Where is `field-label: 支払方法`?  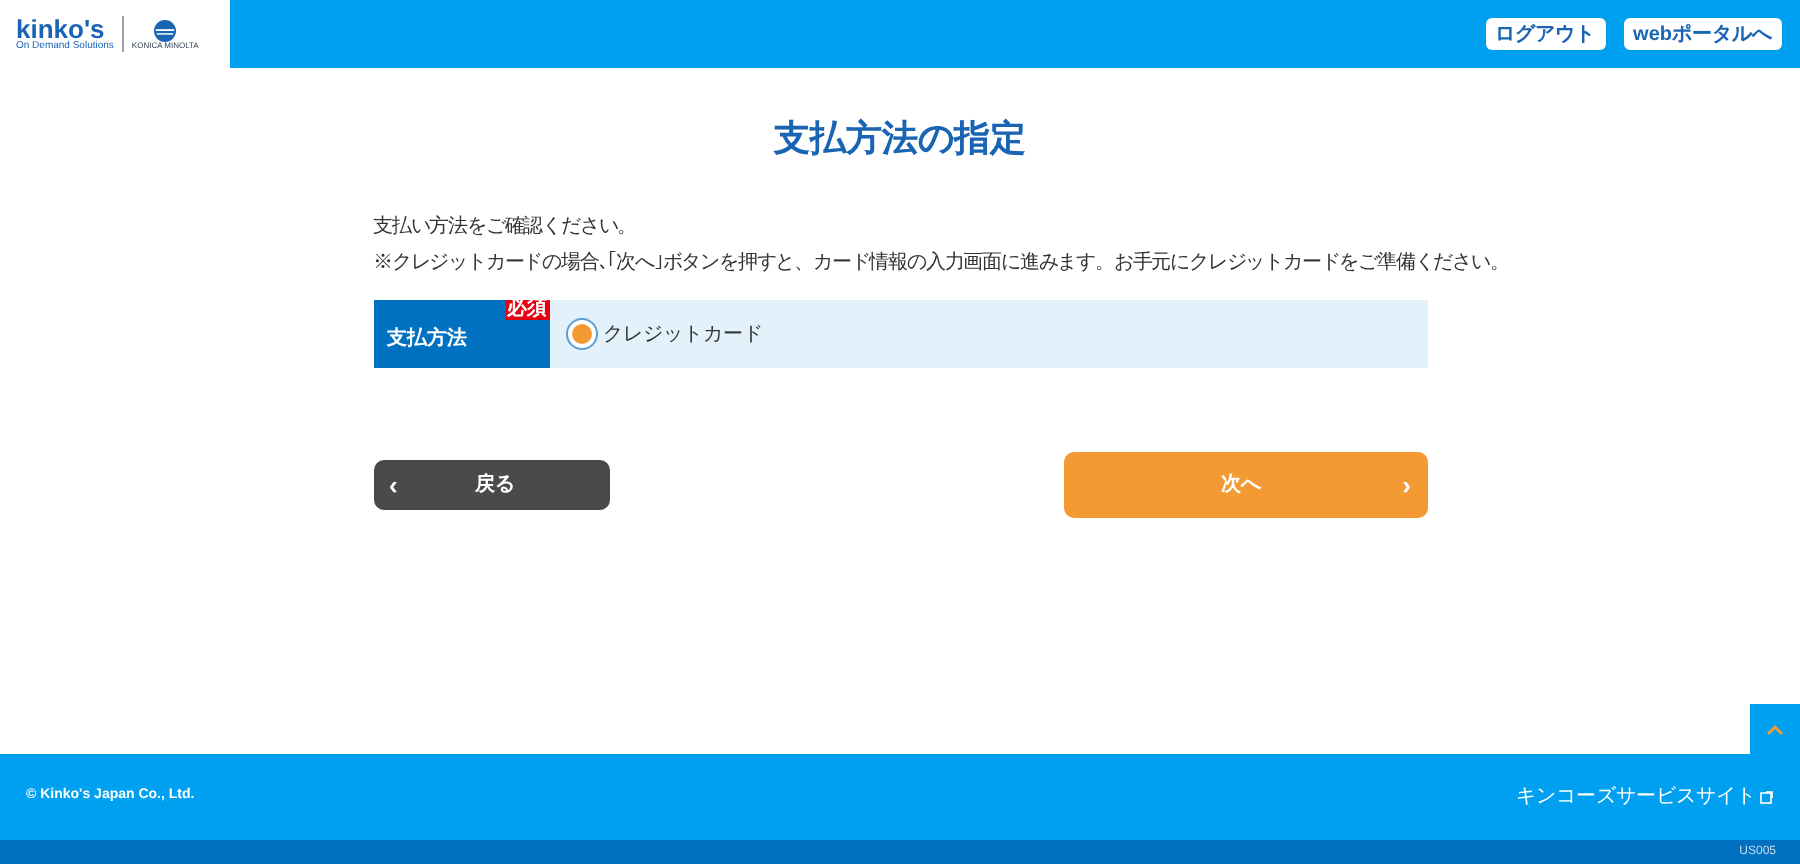
field-label: 支払方法 is located at coordinates (427, 339).